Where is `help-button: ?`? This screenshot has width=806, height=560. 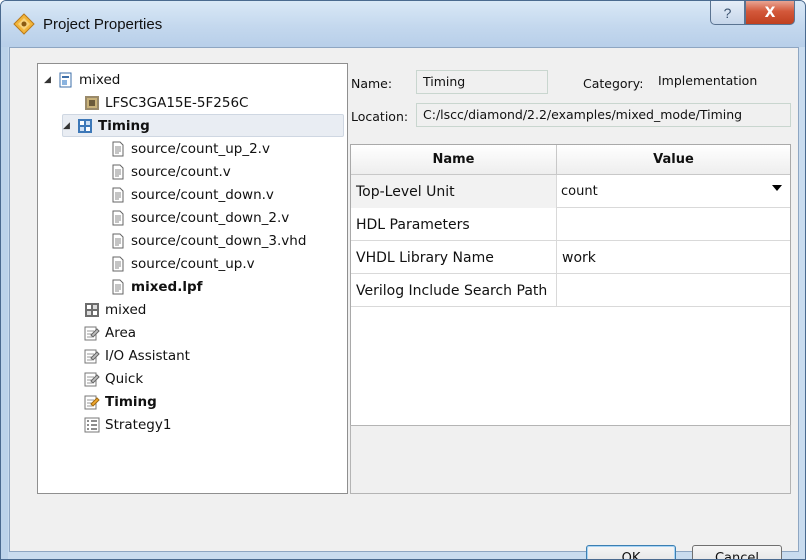
help-button: ? is located at coordinates (727, 13).